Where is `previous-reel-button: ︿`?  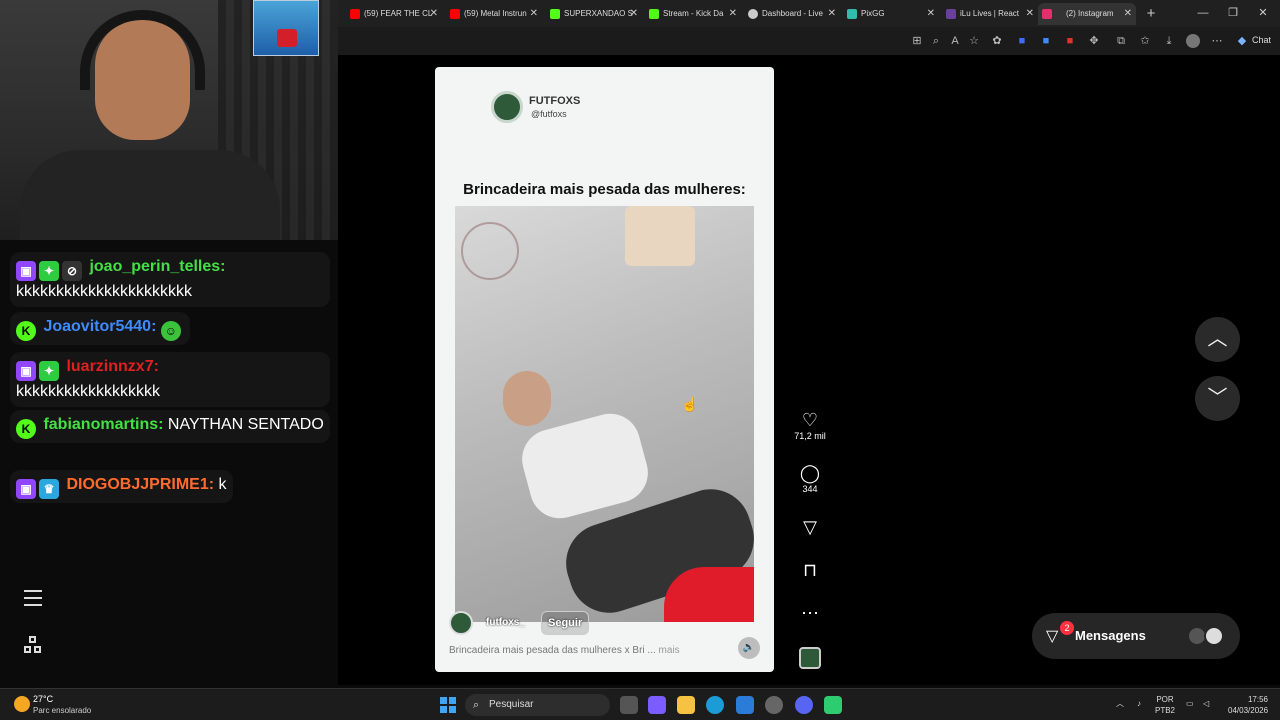 previous-reel-button: ︿ is located at coordinates (1217, 339).